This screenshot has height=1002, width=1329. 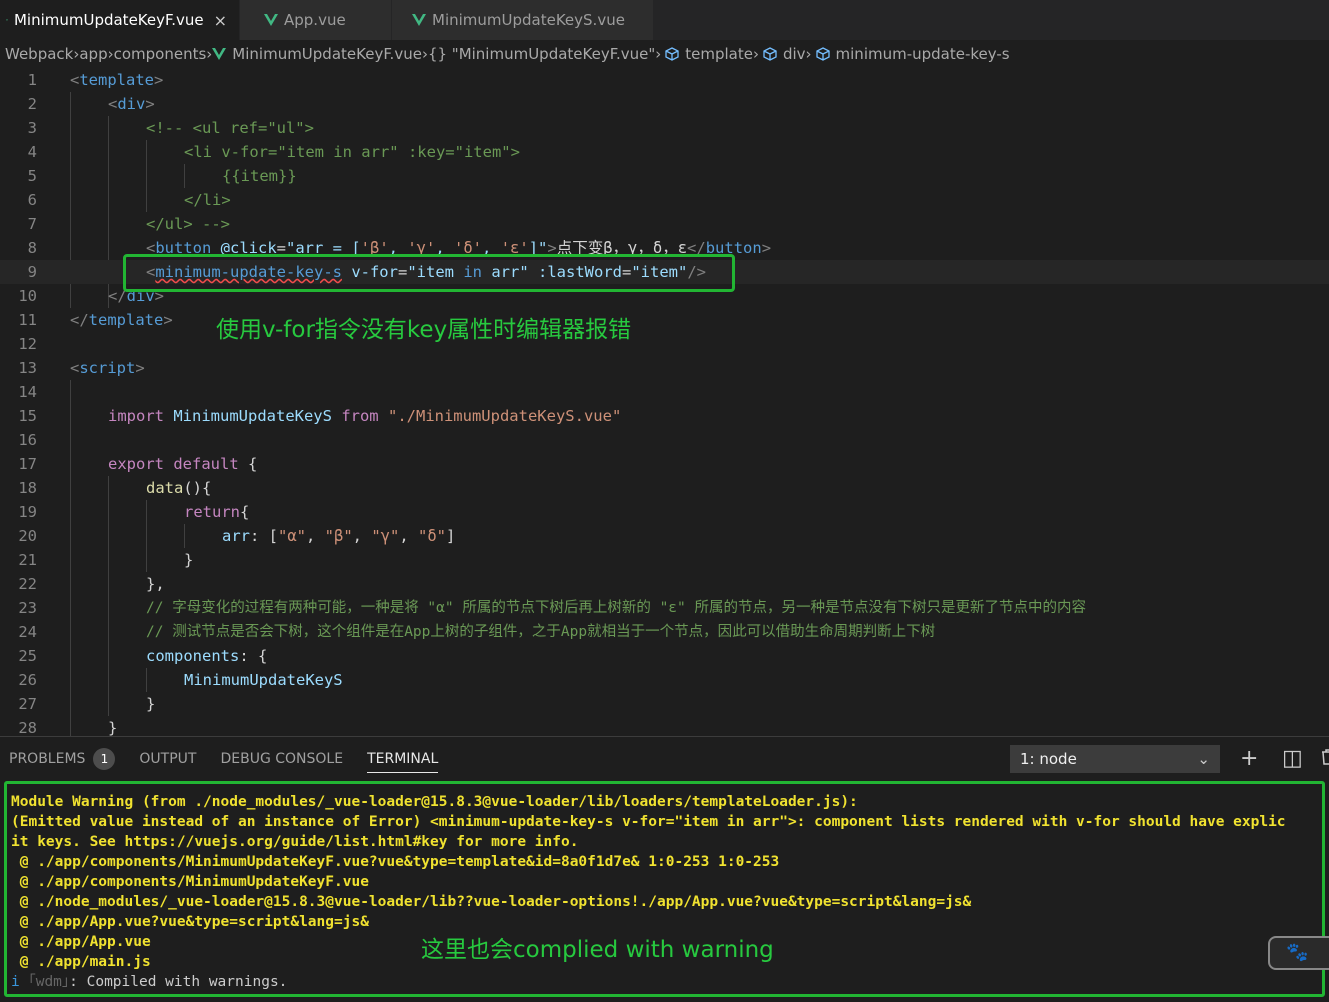 I want to click on punct: }, so click(x=189, y=560).